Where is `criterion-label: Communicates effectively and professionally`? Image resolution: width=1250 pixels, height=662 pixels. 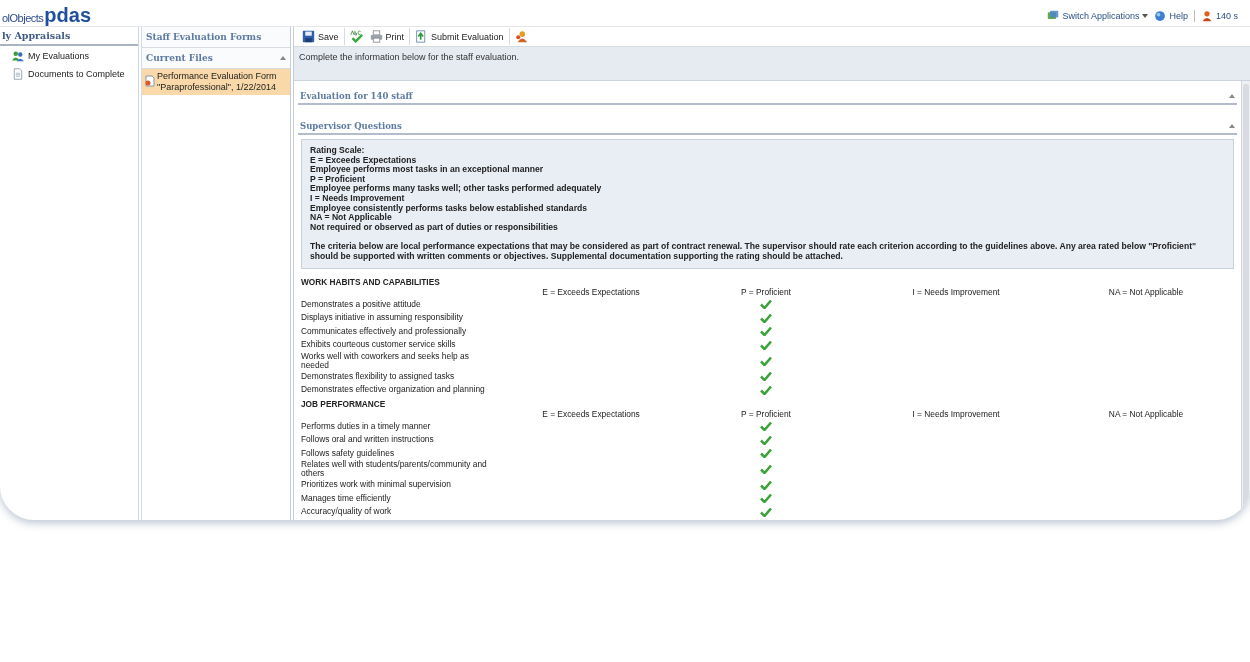 criterion-label: Communicates effectively and professionally is located at coordinates (384, 331).